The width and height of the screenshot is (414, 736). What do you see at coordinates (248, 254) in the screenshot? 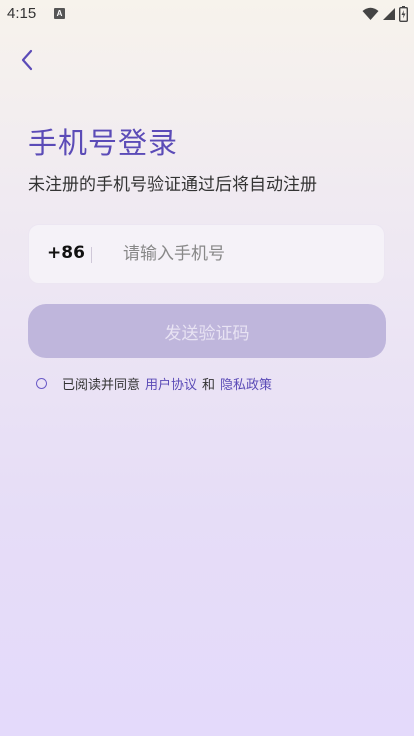
I see `phone-input` at bounding box center [248, 254].